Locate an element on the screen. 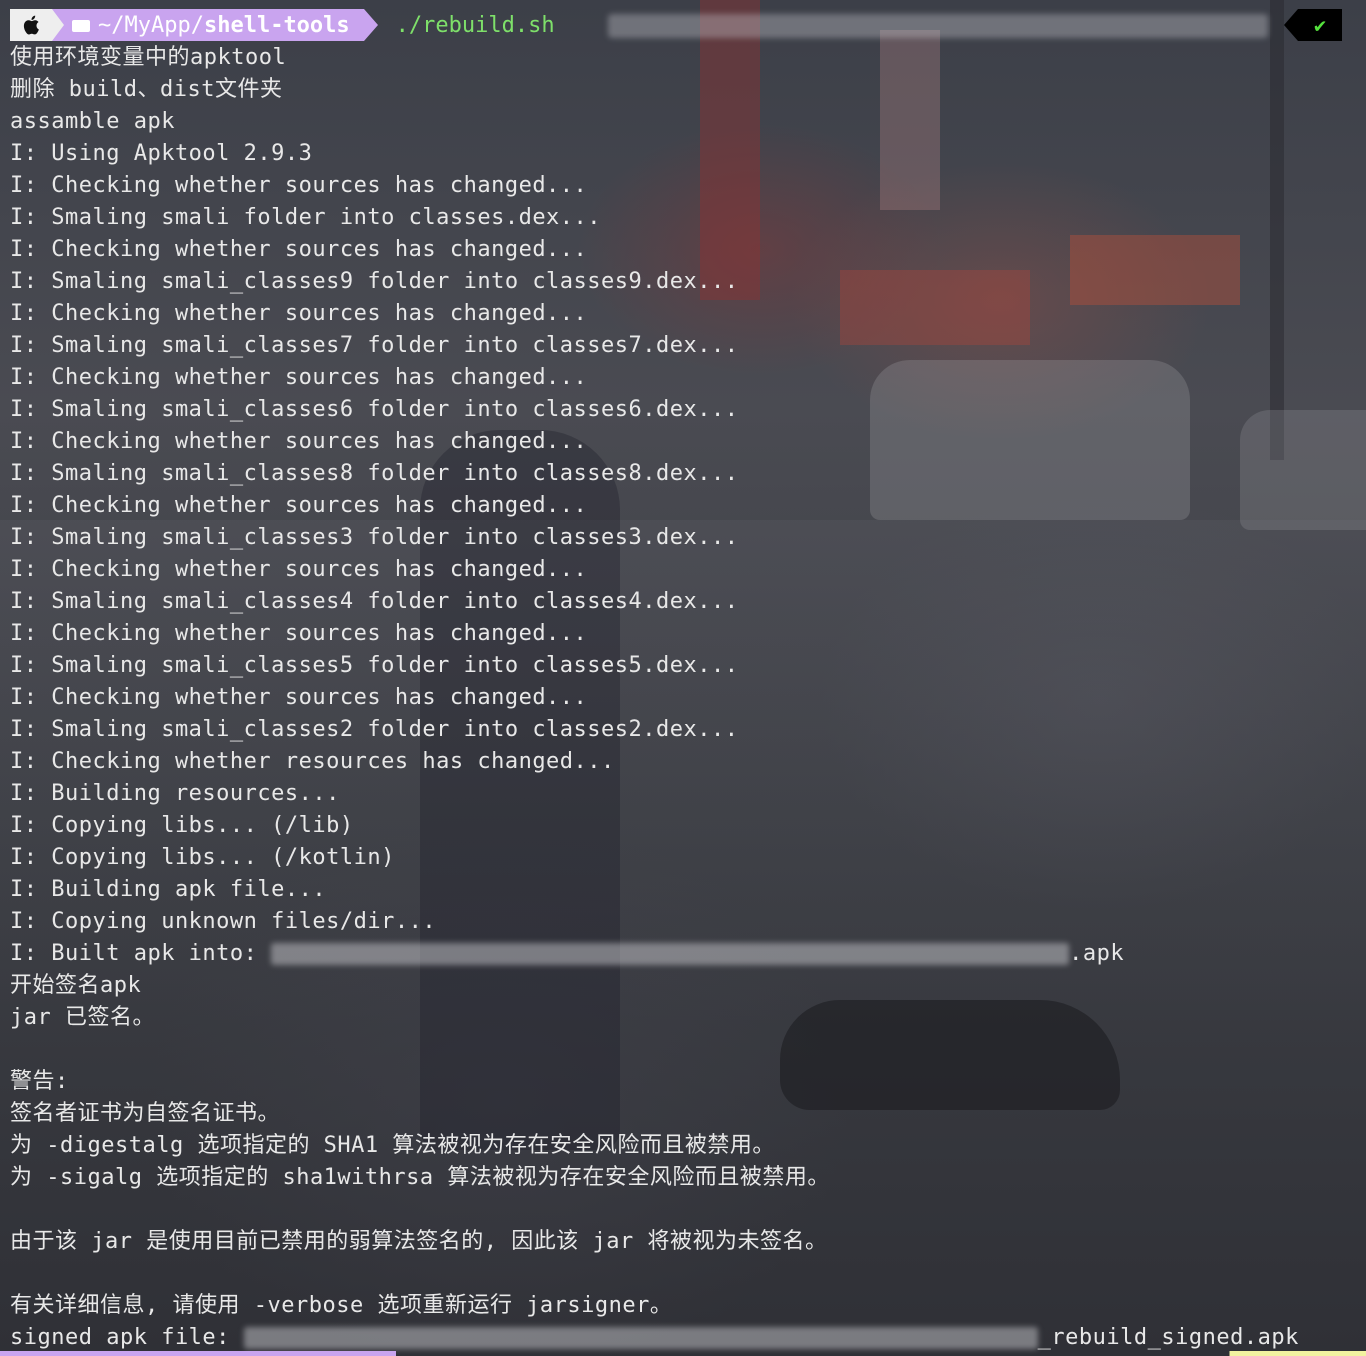 This screenshot has width=1366, height=1356. shell-prompt: ~/MyApp/shell-tools ./rebuild.sh is located at coordinates (282, 25).